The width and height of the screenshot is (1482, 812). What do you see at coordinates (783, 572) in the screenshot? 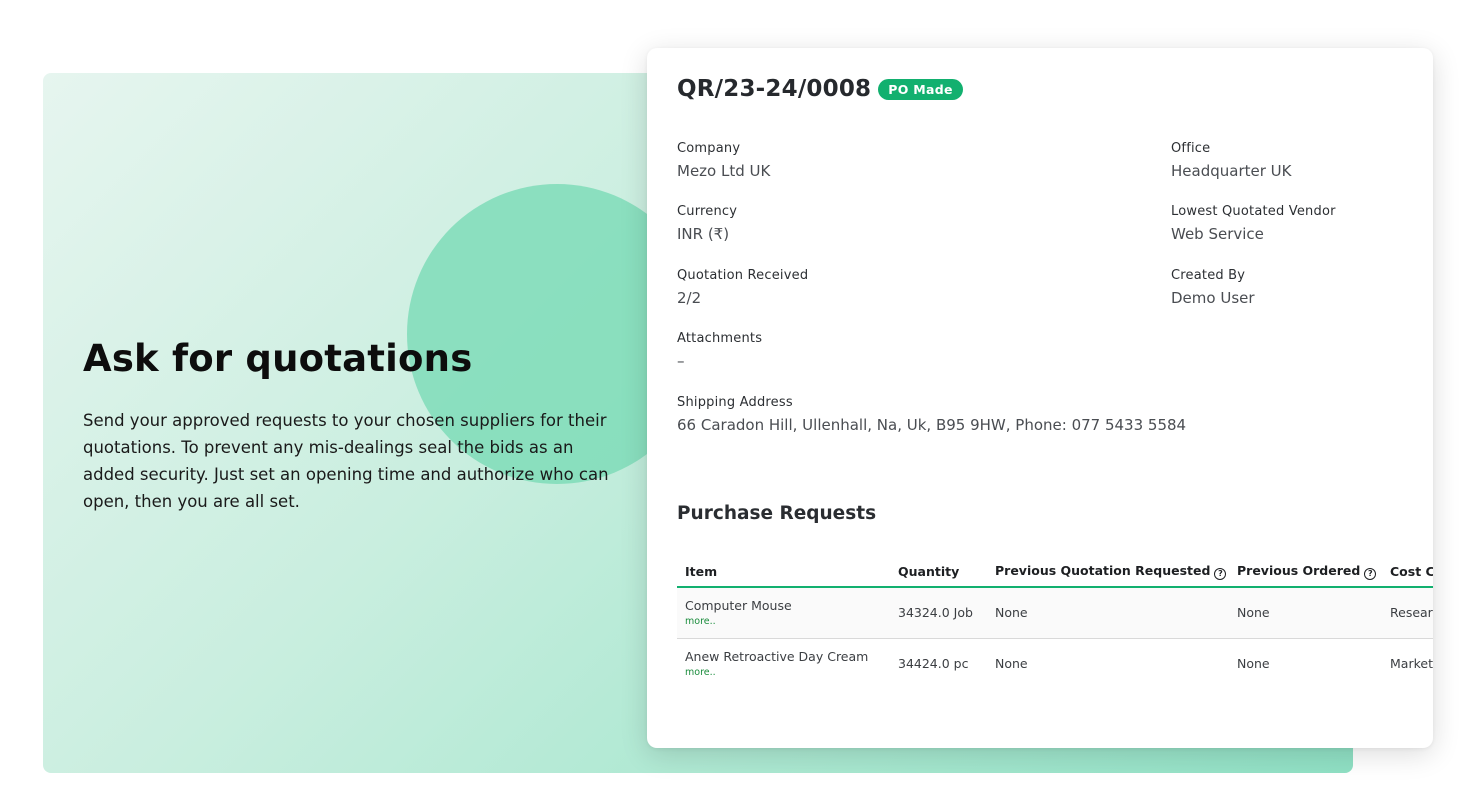
I see `column-header-item: Item` at bounding box center [783, 572].